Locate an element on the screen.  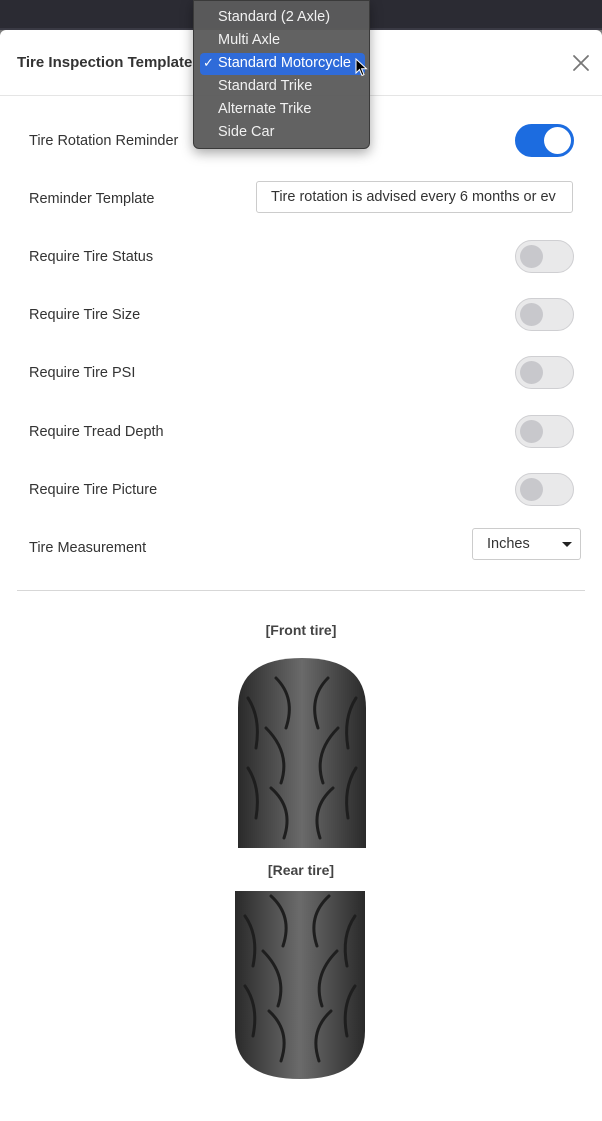
dropdown-option-label: Side Car is located at coordinates (246, 132).